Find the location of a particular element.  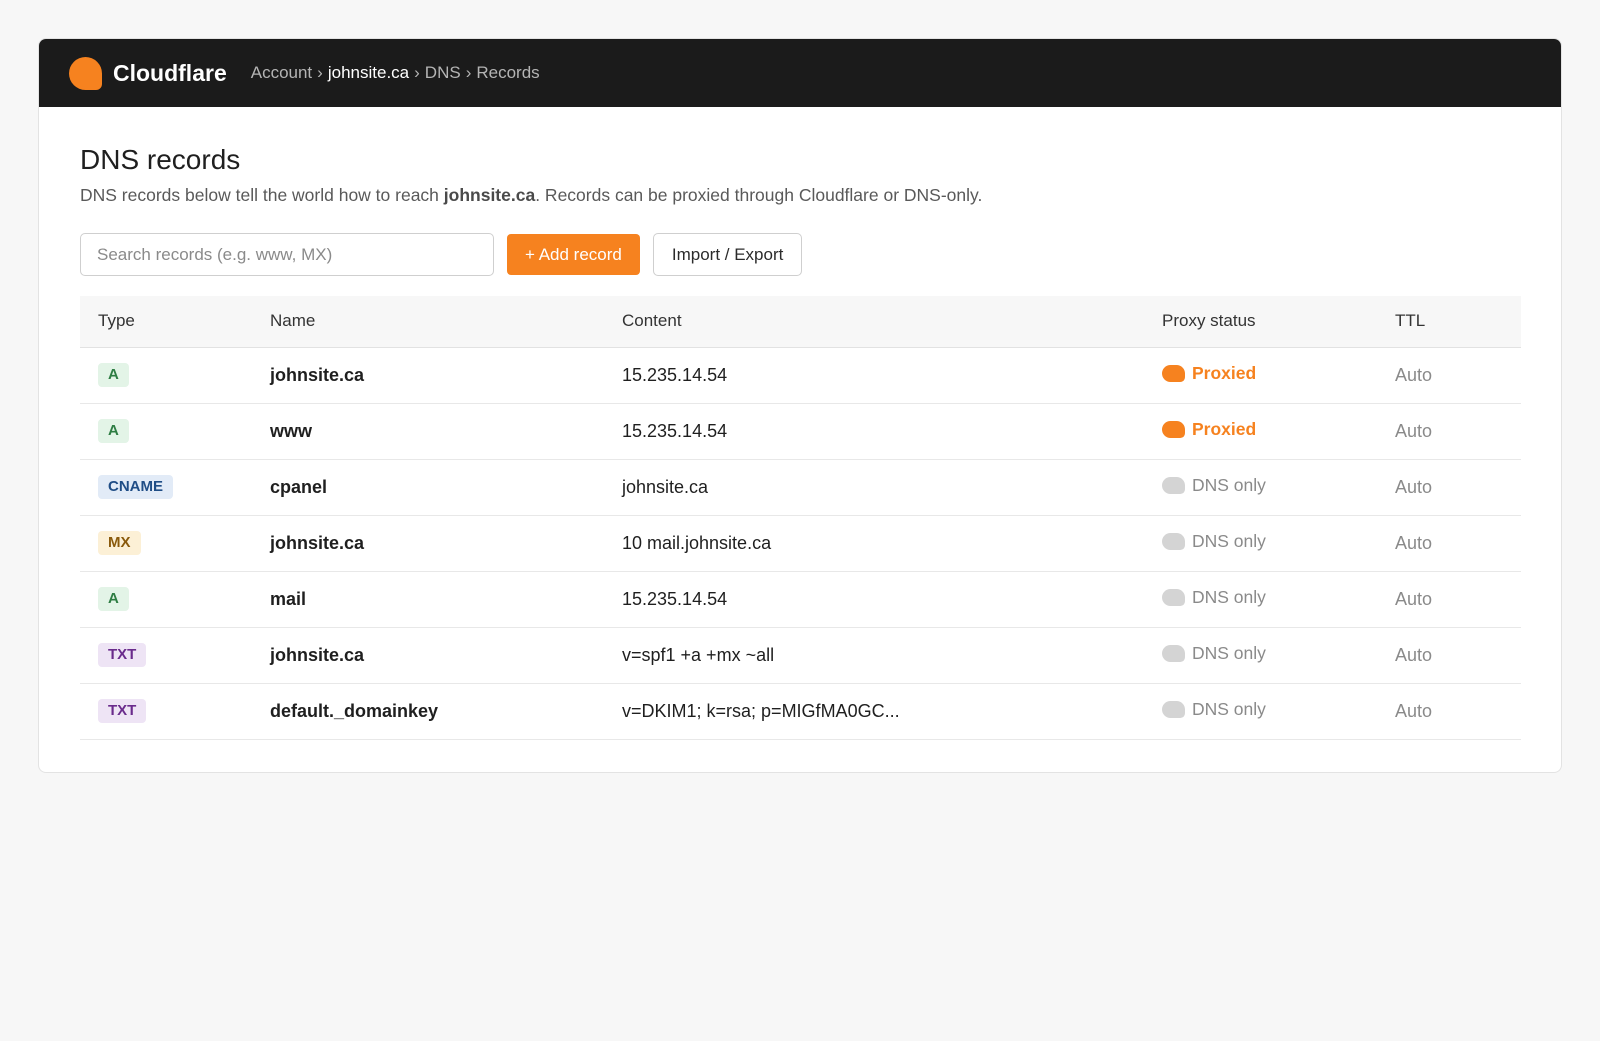

record-name: default._domainkey is located at coordinates (446, 711).